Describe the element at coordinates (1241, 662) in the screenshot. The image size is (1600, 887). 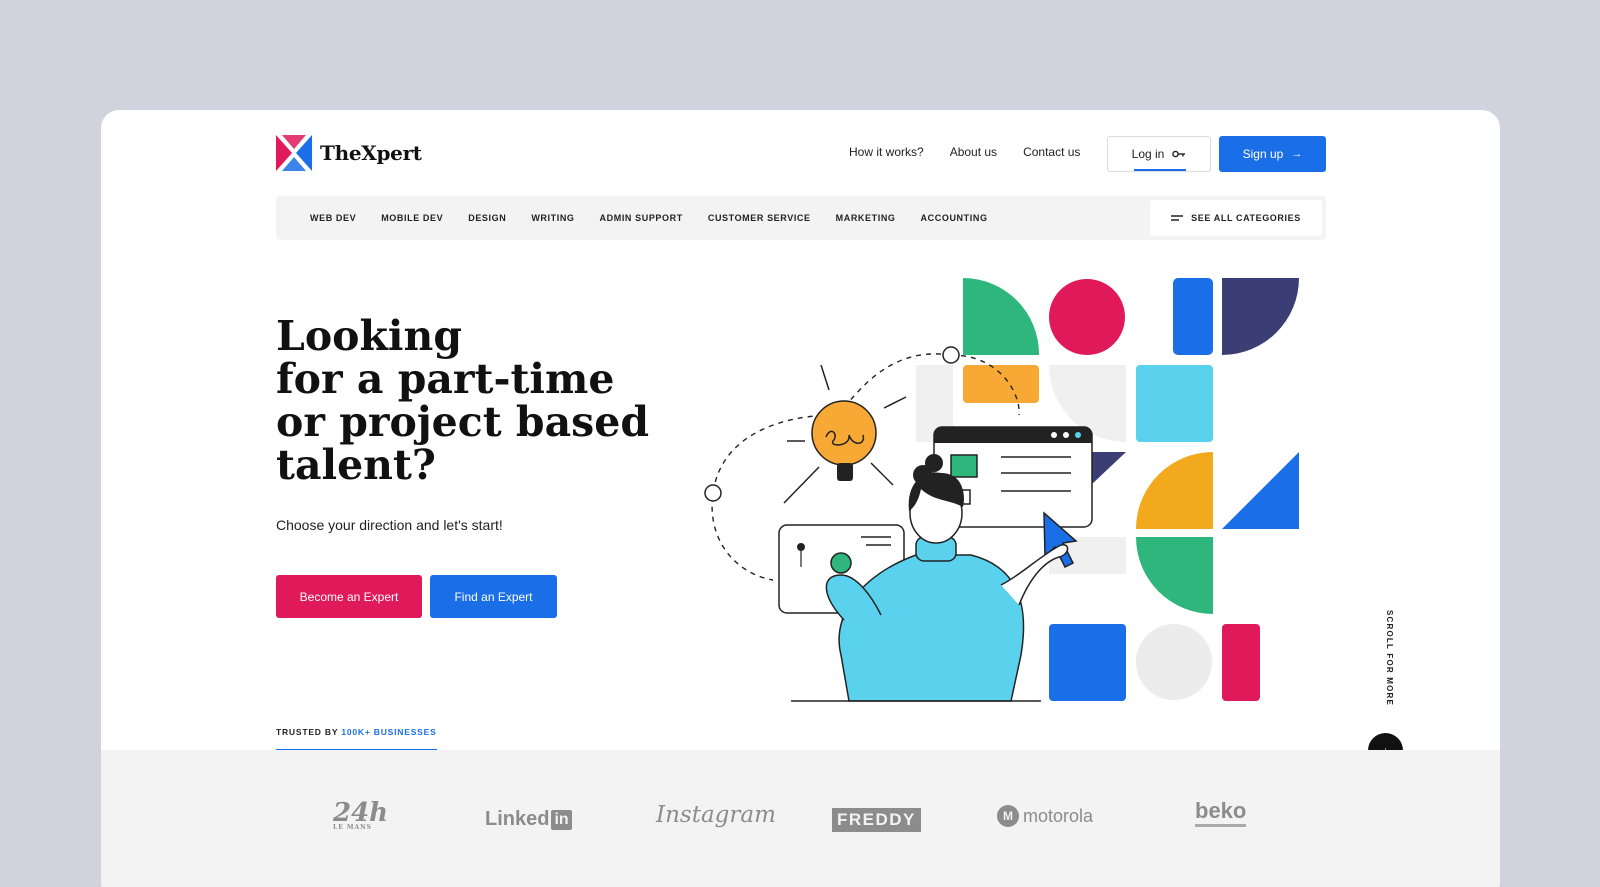
I see `shape-red-pill` at that location.